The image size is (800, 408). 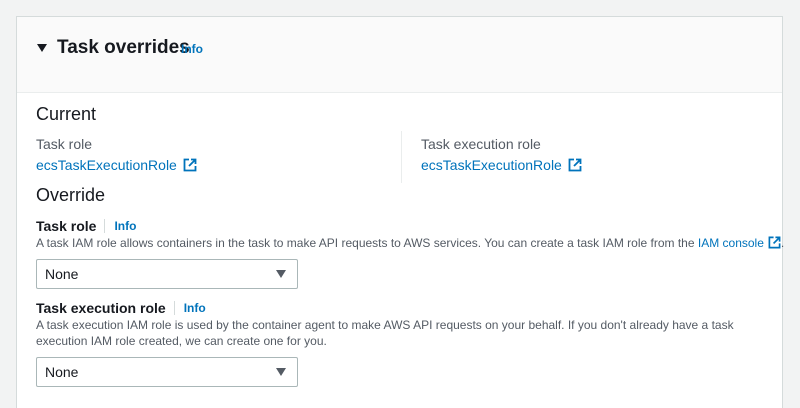 What do you see at coordinates (167, 274) in the screenshot?
I see `task-role-select: None` at bounding box center [167, 274].